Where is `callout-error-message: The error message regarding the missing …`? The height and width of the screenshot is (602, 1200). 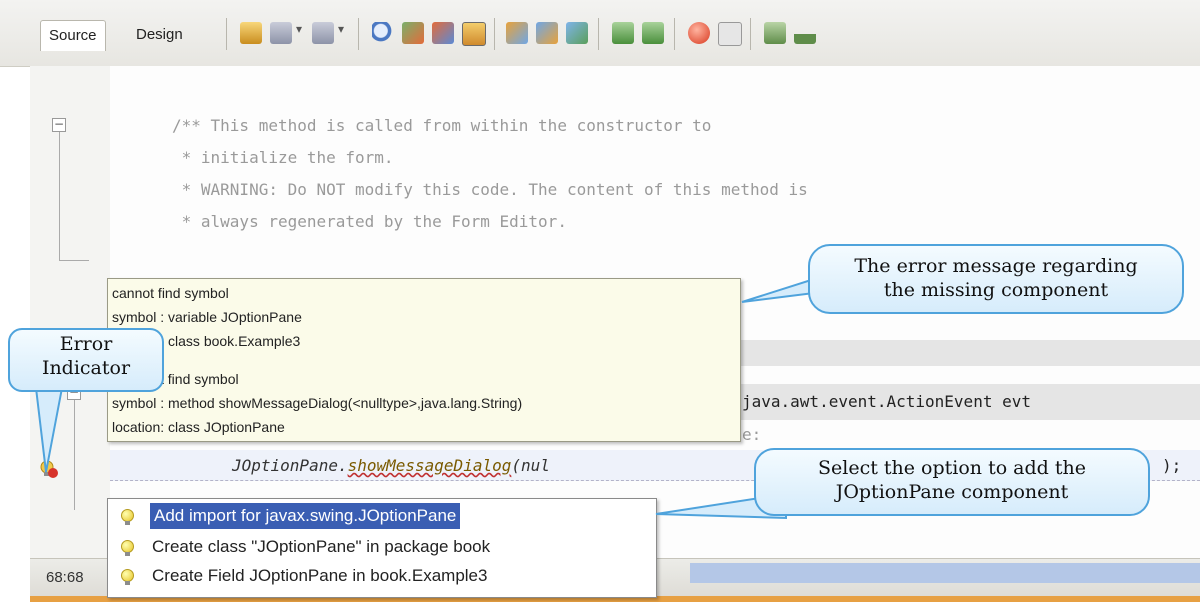 callout-error-message: The error message regarding the missing … is located at coordinates (996, 279).